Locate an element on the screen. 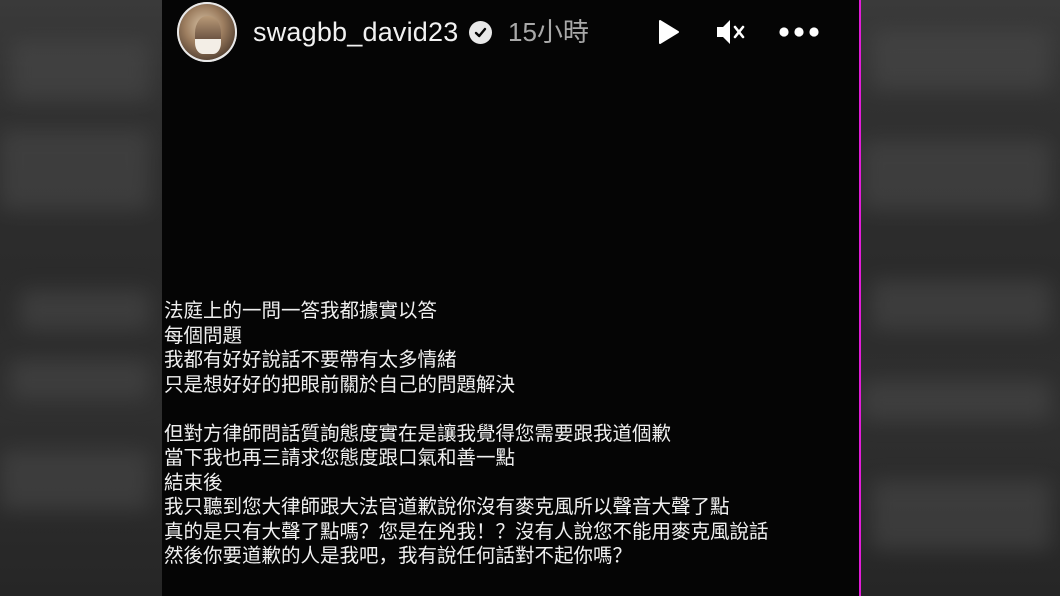 The image size is (1060, 596). mute-icon is located at coordinates (731, 32).